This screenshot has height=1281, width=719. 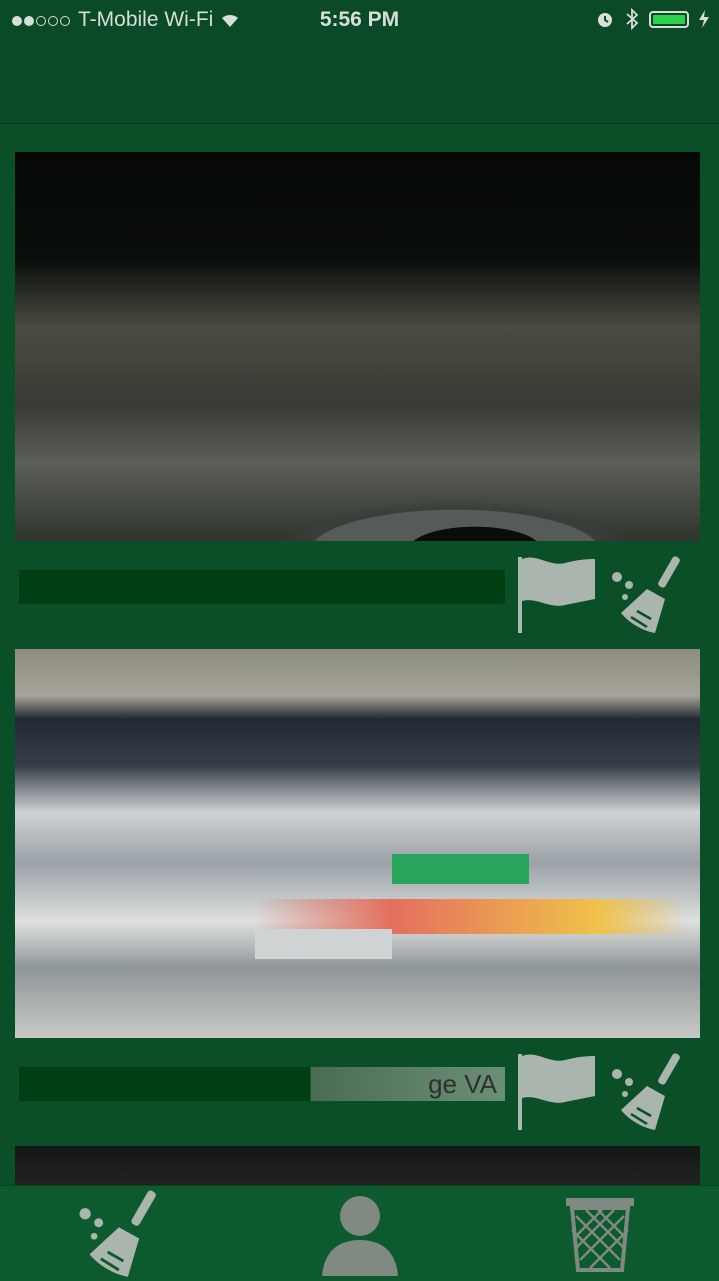 I want to click on tab-trash, so click(x=599, y=1233).